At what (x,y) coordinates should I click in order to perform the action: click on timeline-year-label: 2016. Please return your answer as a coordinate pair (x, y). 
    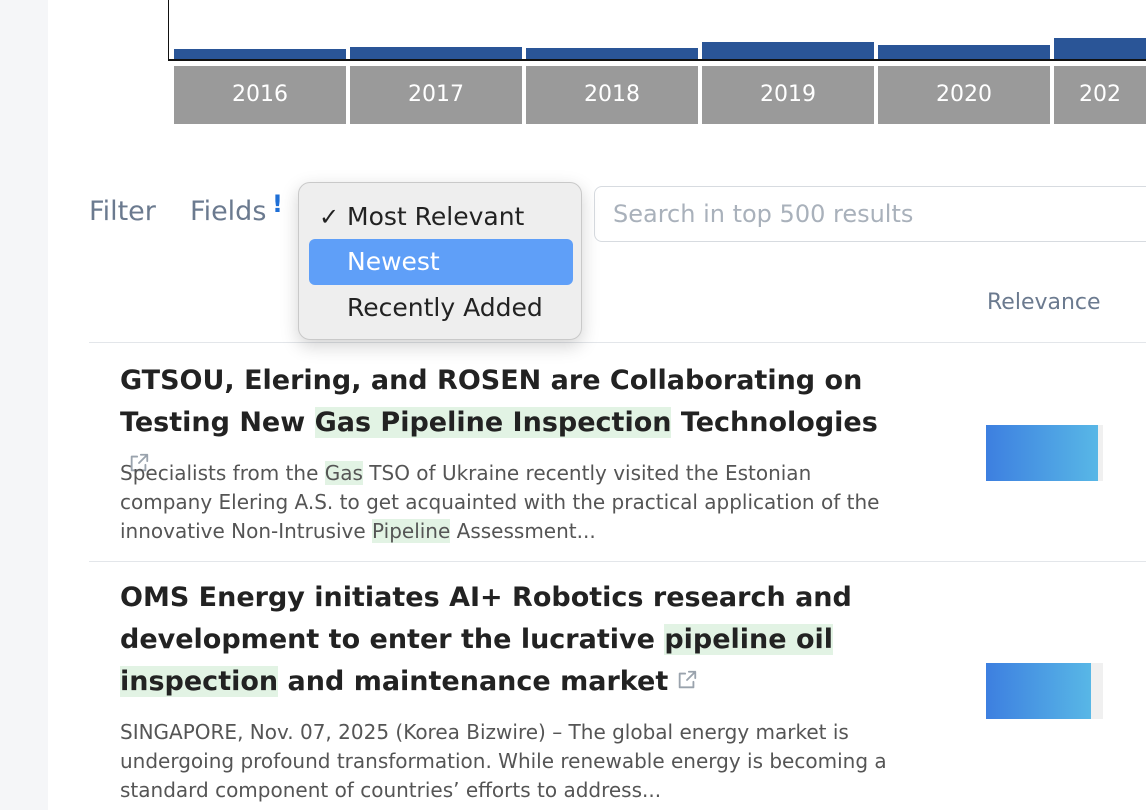
    Looking at the image, I should click on (260, 95).